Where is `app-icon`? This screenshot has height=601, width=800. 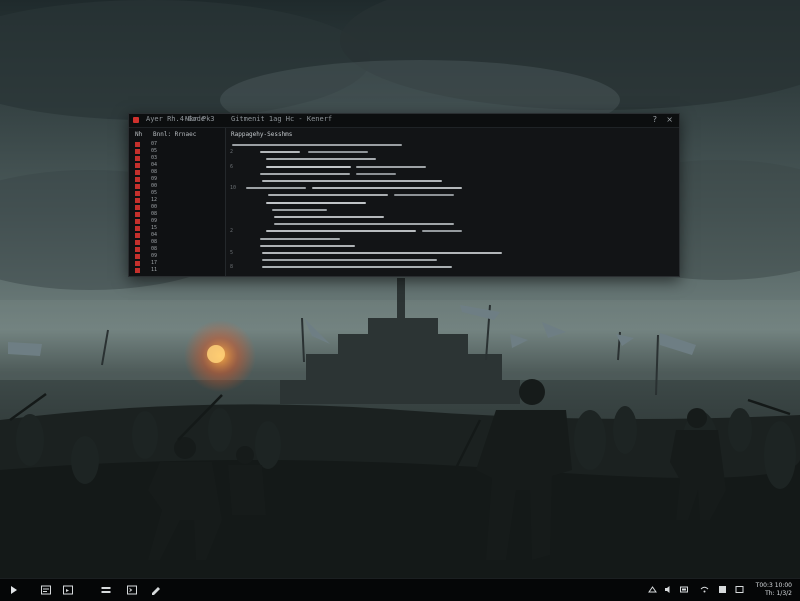
app-icon is located at coordinates (136, 120).